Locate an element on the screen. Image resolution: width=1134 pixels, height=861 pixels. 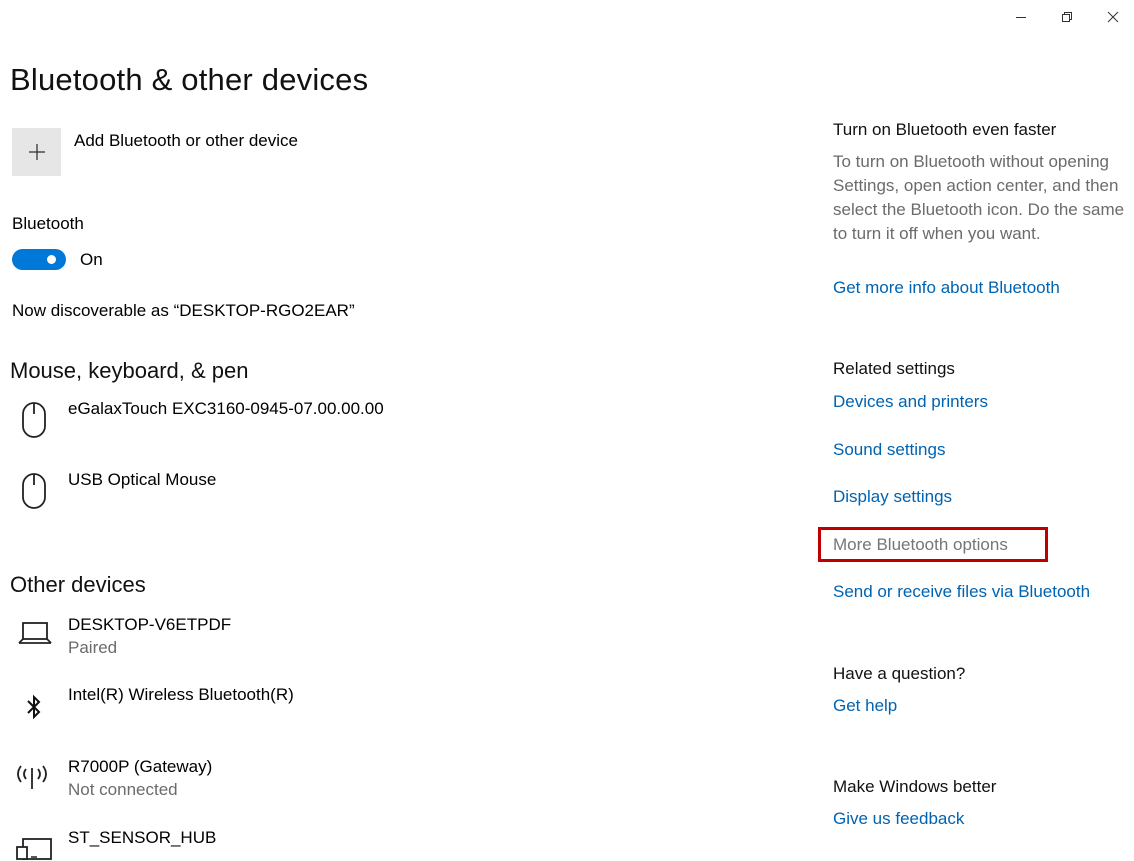
more-bluetooth-options-link: More Bluetooth options is located at coordinates (920, 545).